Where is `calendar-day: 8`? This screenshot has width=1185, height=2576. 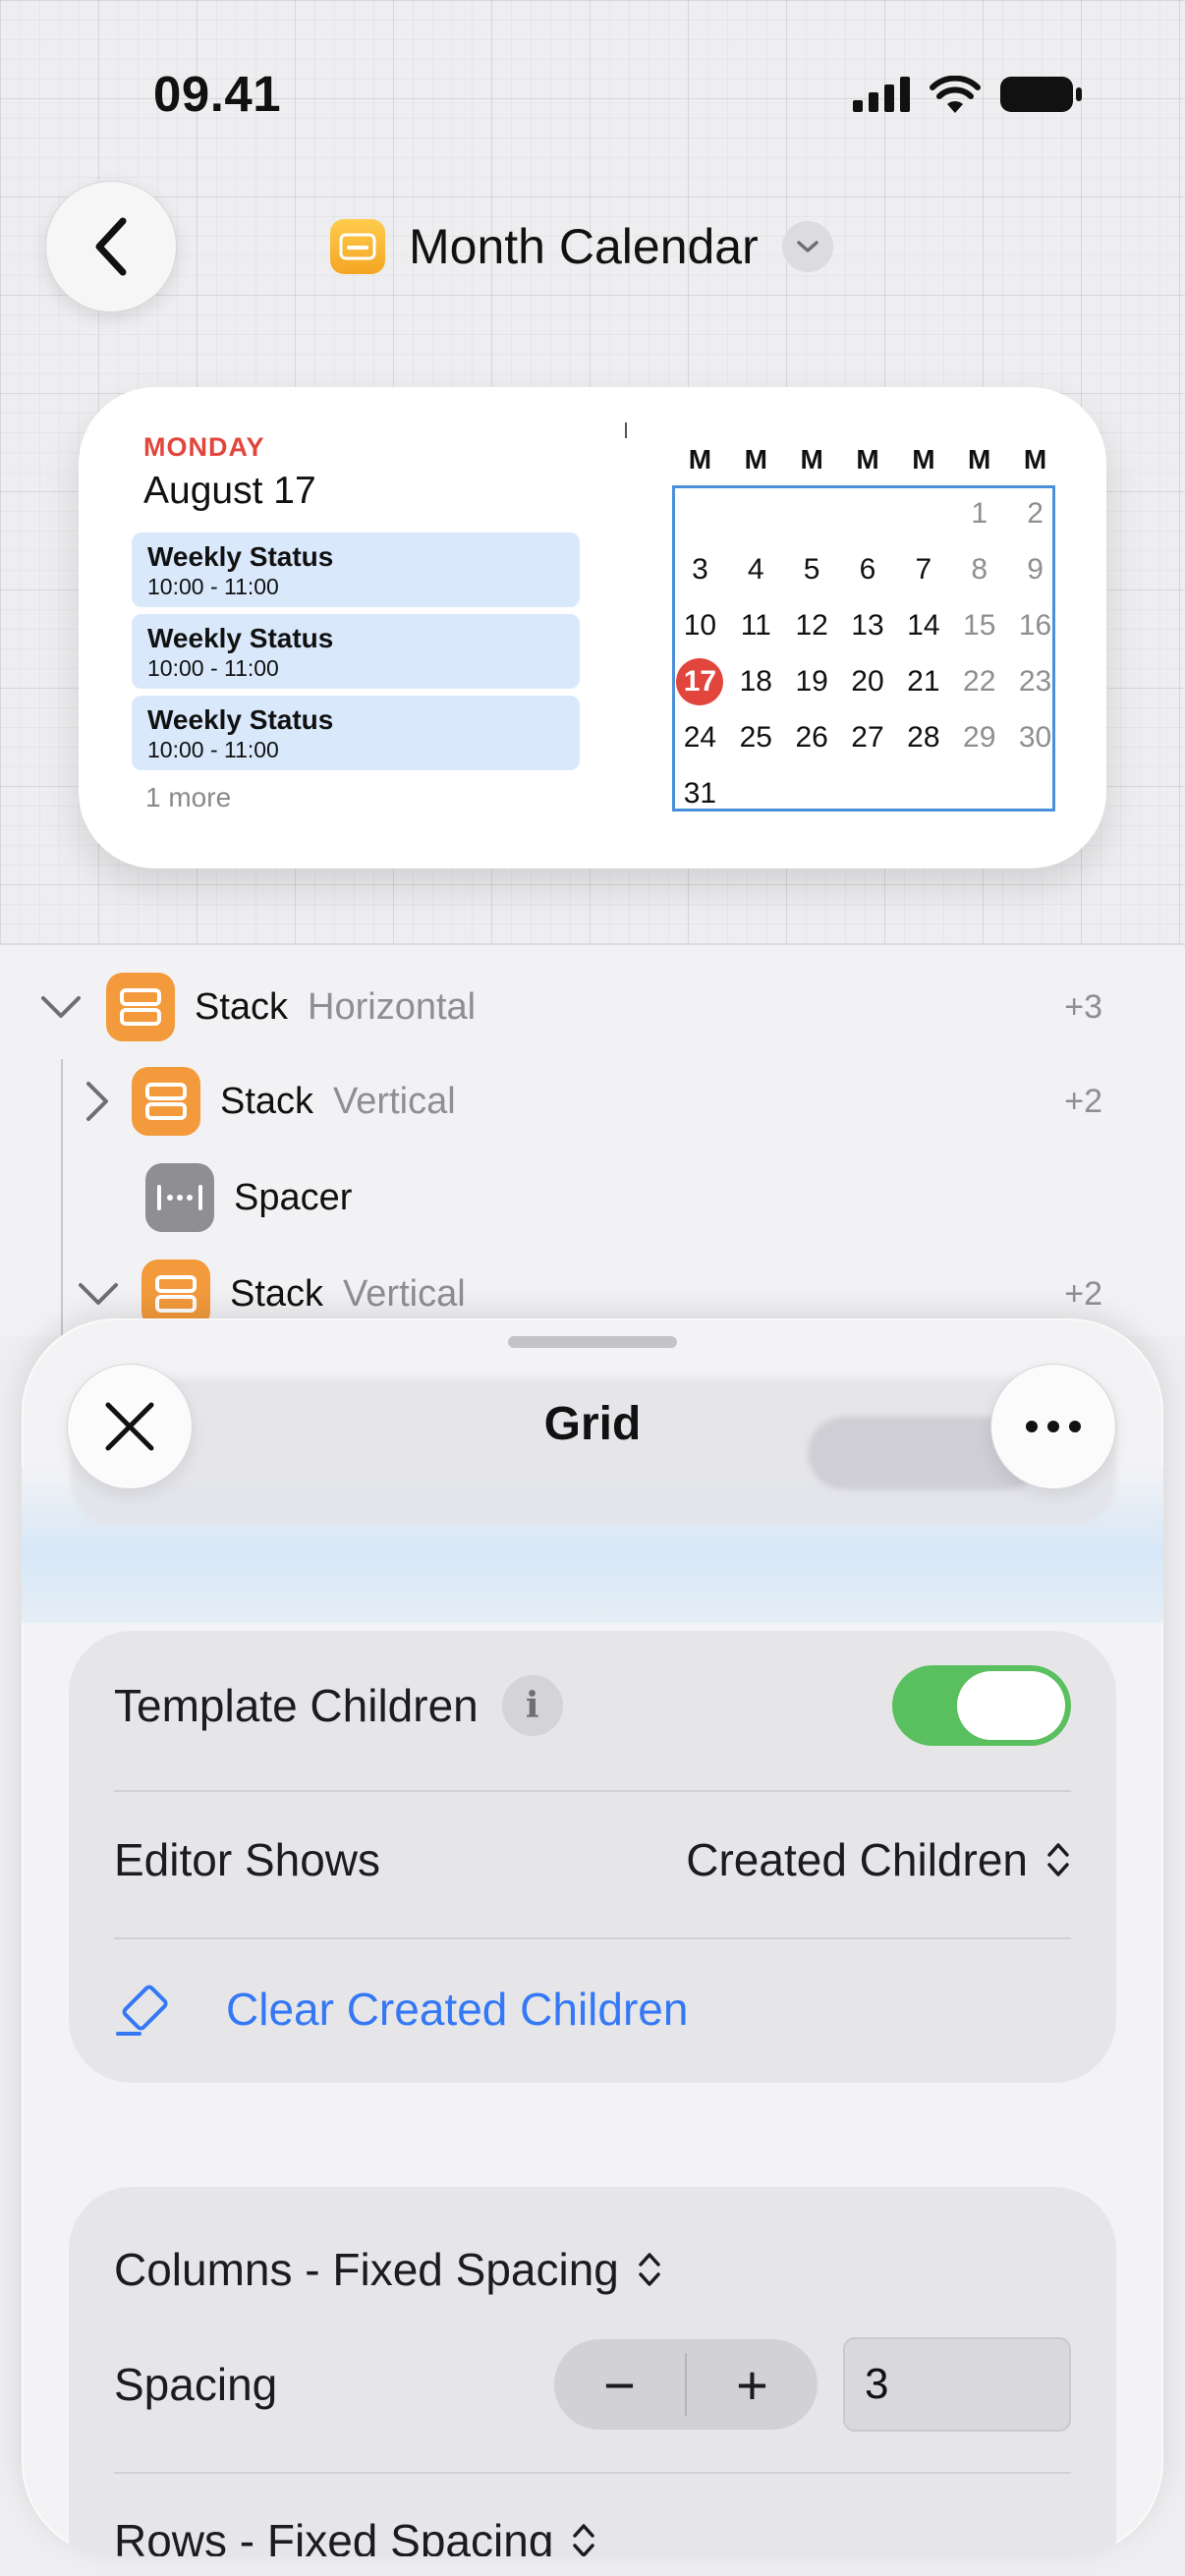
calendar-day: 8 is located at coordinates (980, 569).